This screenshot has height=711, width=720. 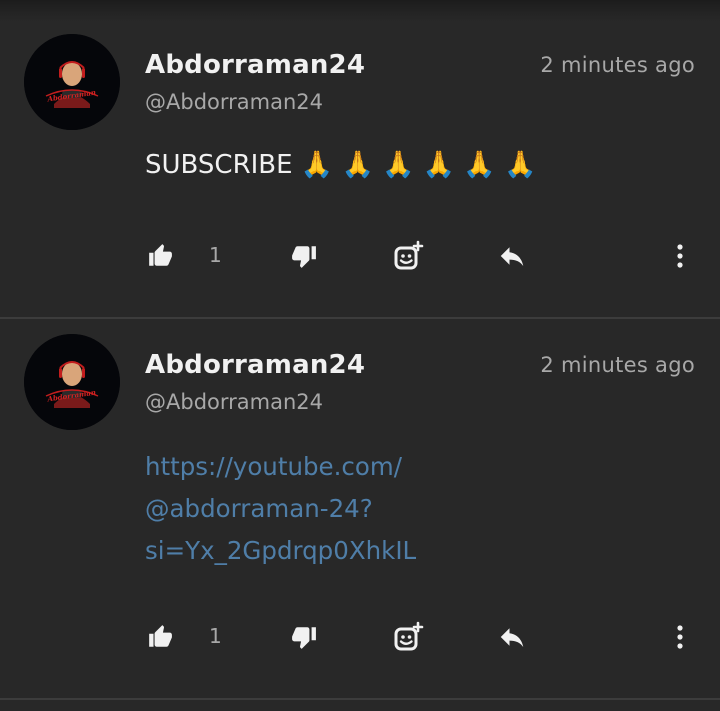 What do you see at coordinates (273, 466) in the screenshot?
I see `comment-link-line: https://youtube.com/` at bounding box center [273, 466].